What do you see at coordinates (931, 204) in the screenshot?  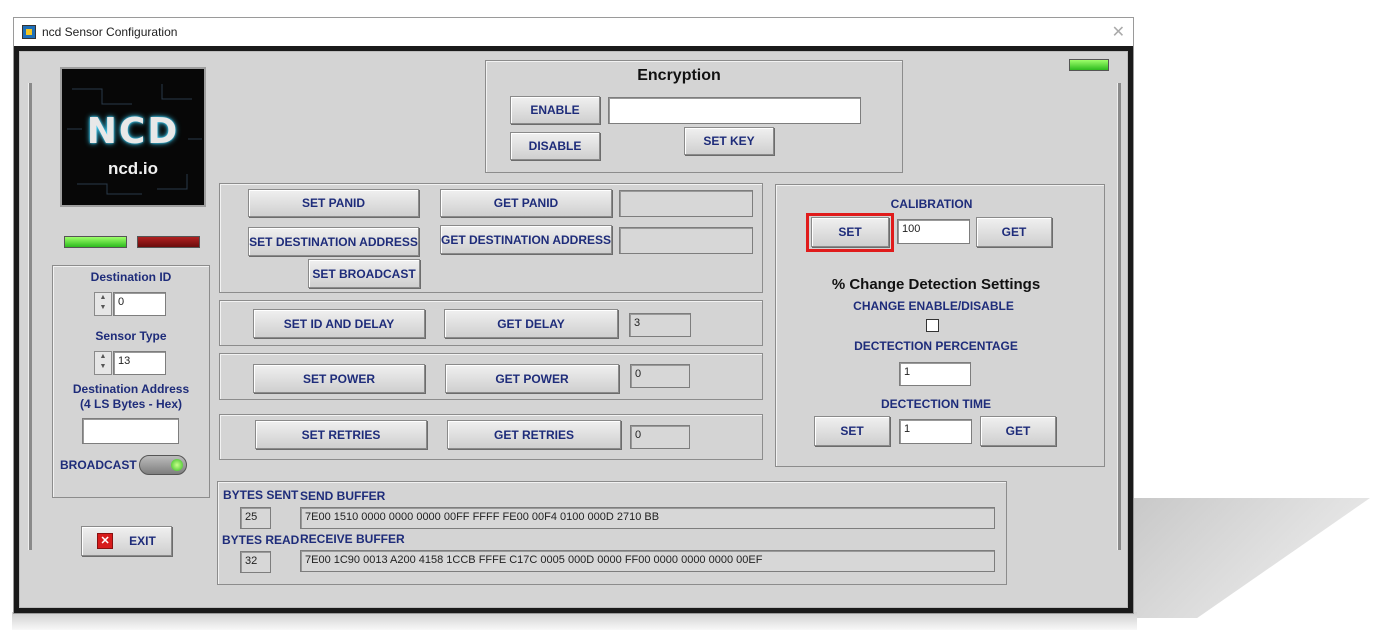 I see `calibration-label: CALIBRATION` at bounding box center [931, 204].